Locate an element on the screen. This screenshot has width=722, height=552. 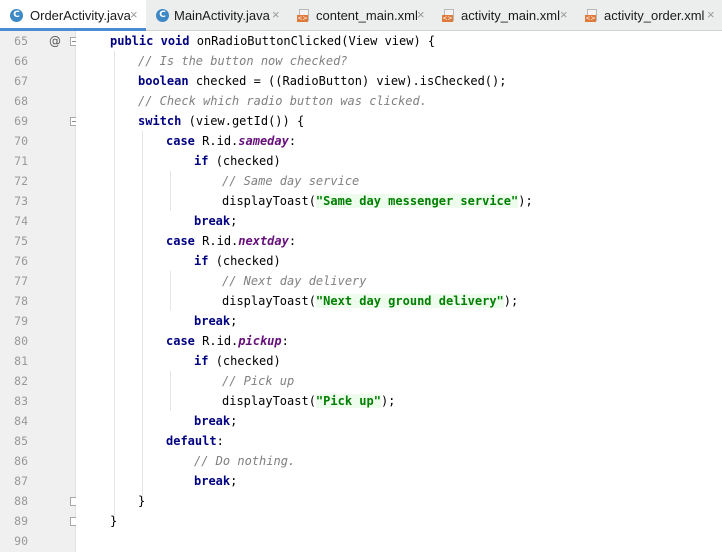
field-reference: nextday is located at coordinates (263, 241).